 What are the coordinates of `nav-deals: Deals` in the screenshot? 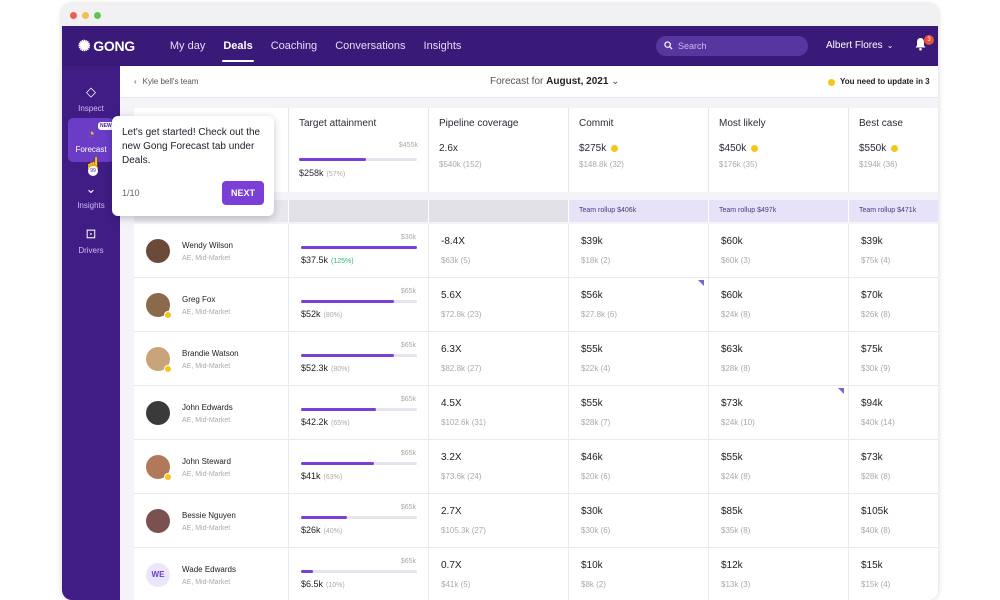 It's located at (237, 46).